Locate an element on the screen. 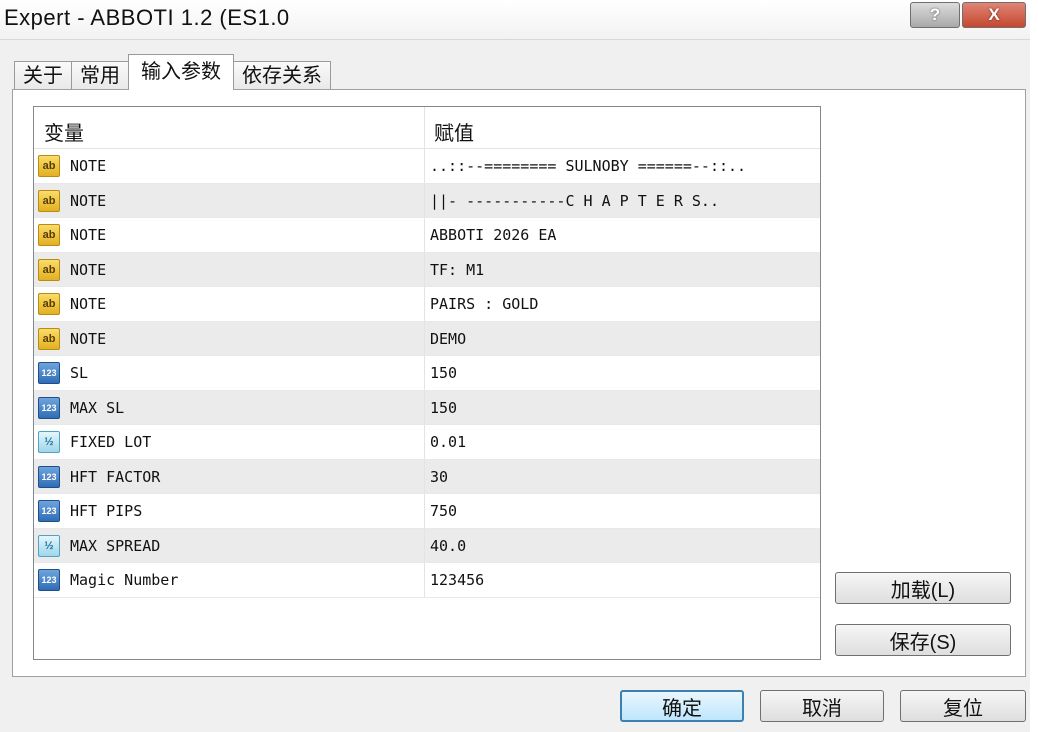 This screenshot has height=732, width=1038. cancel-button: 取消 is located at coordinates (822, 706).